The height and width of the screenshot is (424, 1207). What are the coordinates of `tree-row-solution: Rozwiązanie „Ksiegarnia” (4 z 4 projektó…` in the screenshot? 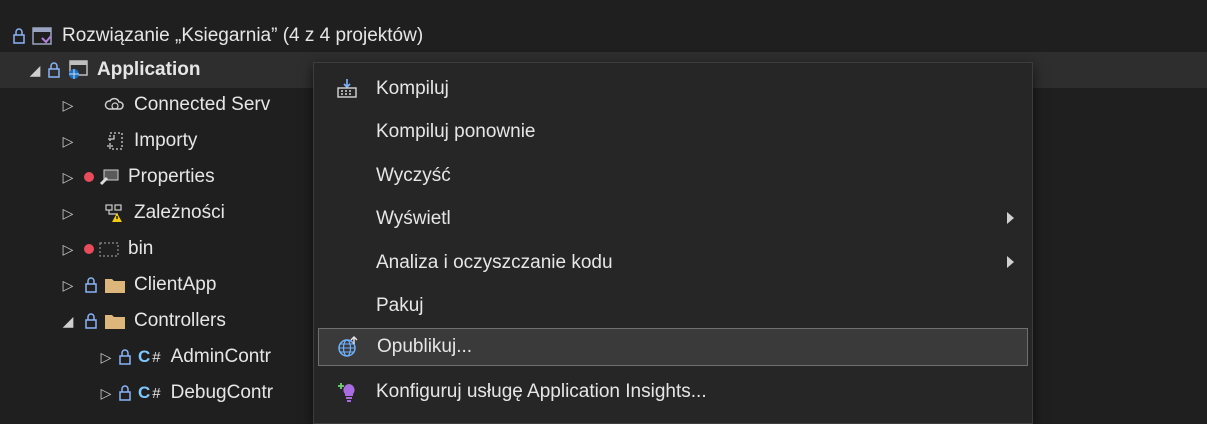 It's located at (603, 36).